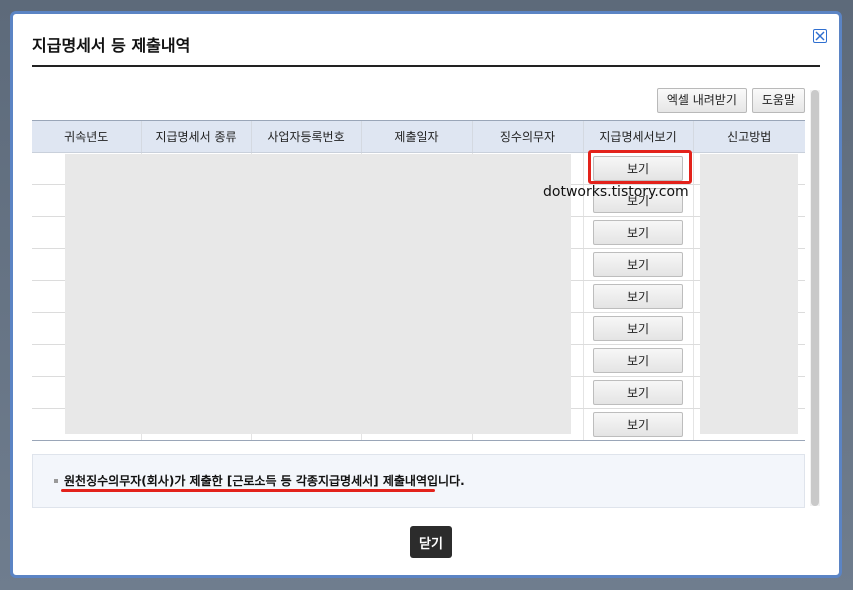 The image size is (853, 590). I want to click on vertical-scrollbar, so click(815, 298).